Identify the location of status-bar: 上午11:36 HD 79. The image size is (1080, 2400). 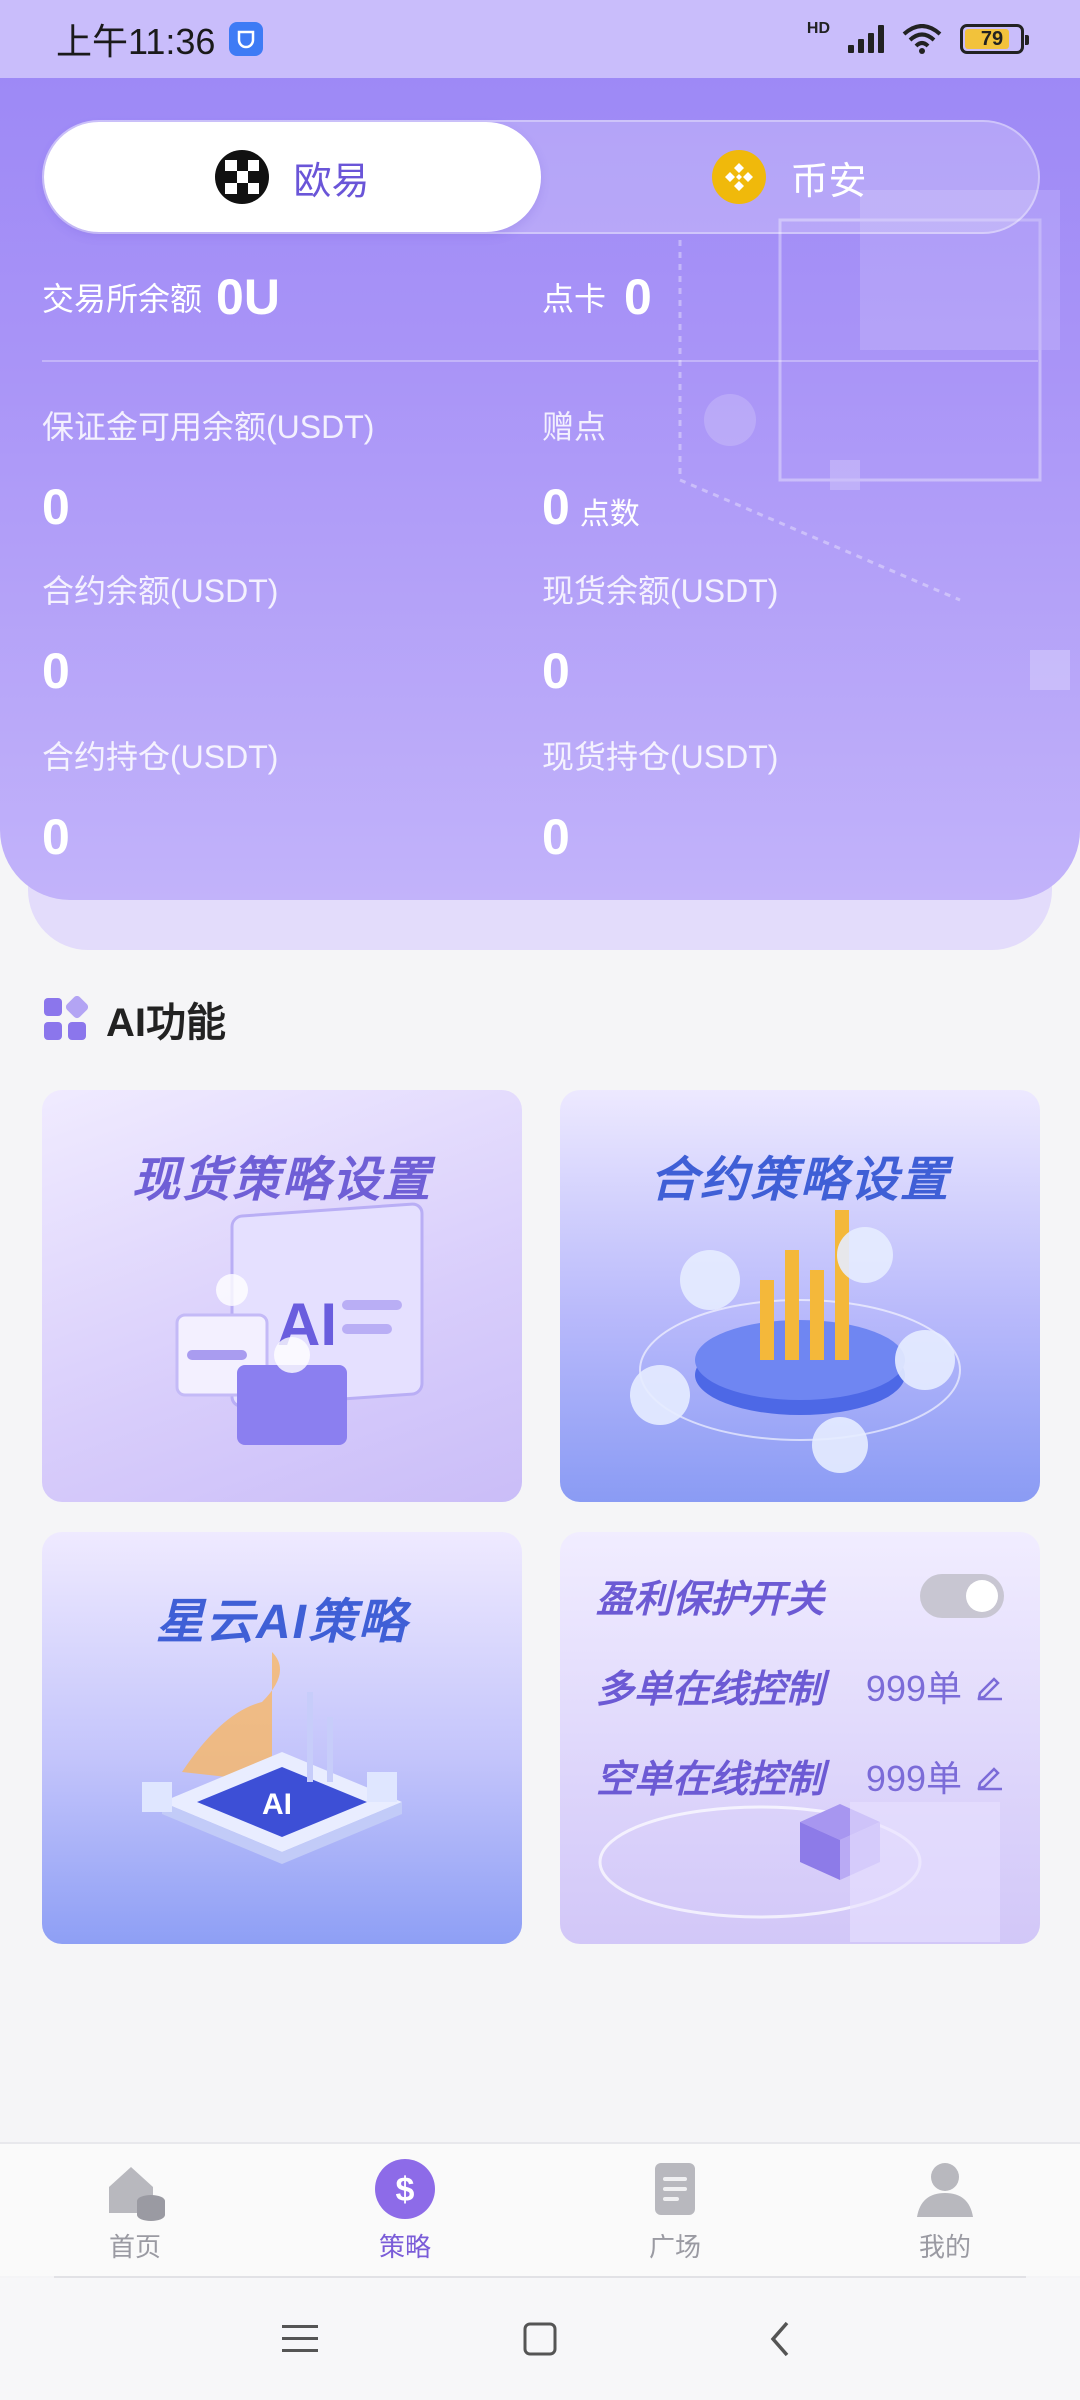
(540, 39).